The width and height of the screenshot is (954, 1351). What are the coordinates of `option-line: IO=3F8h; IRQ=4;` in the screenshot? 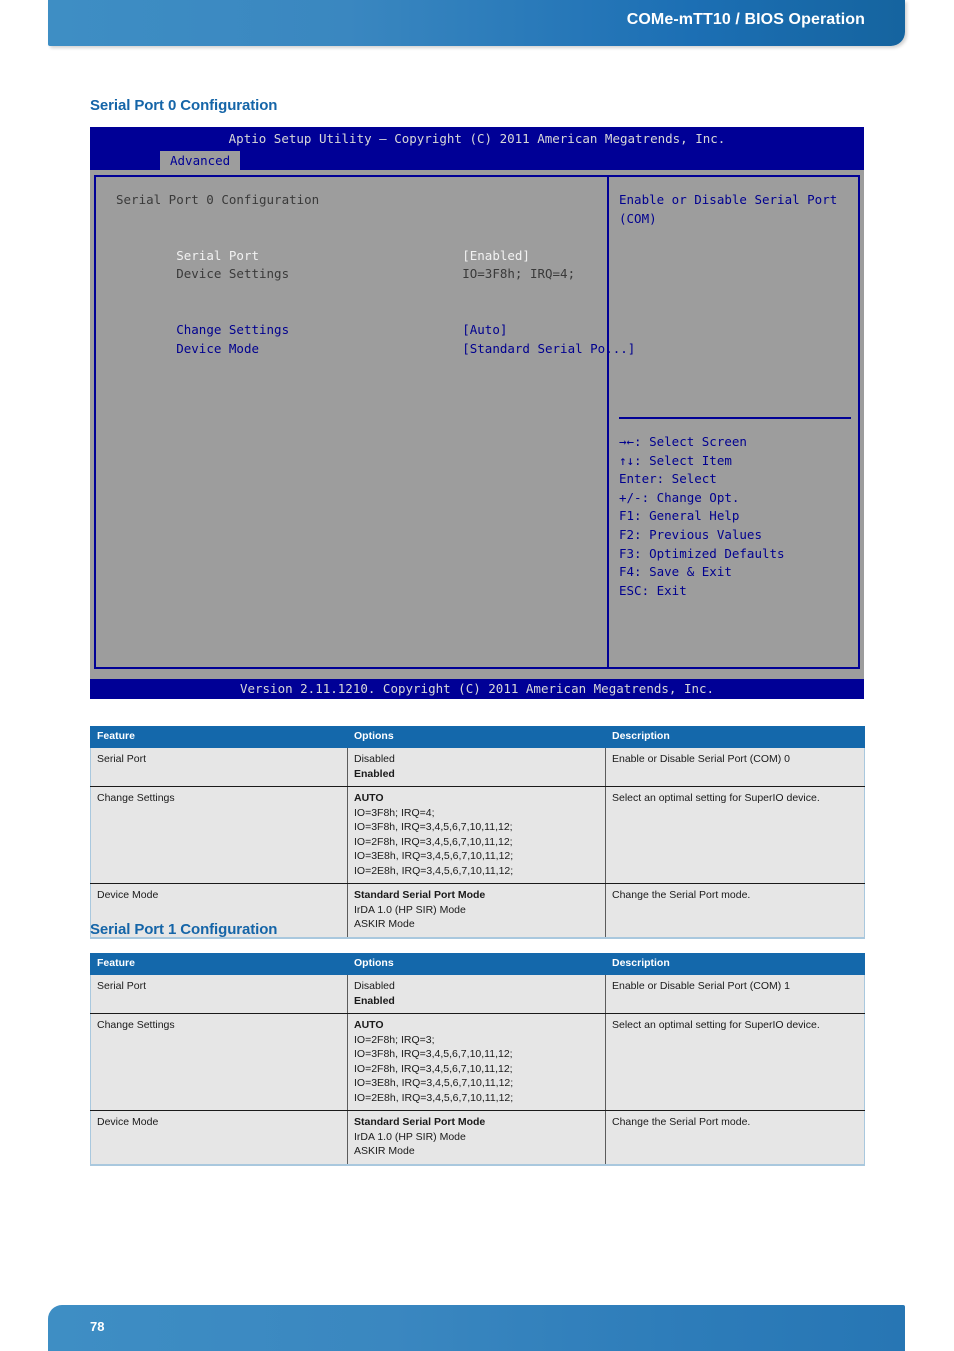 It's located at (394, 812).